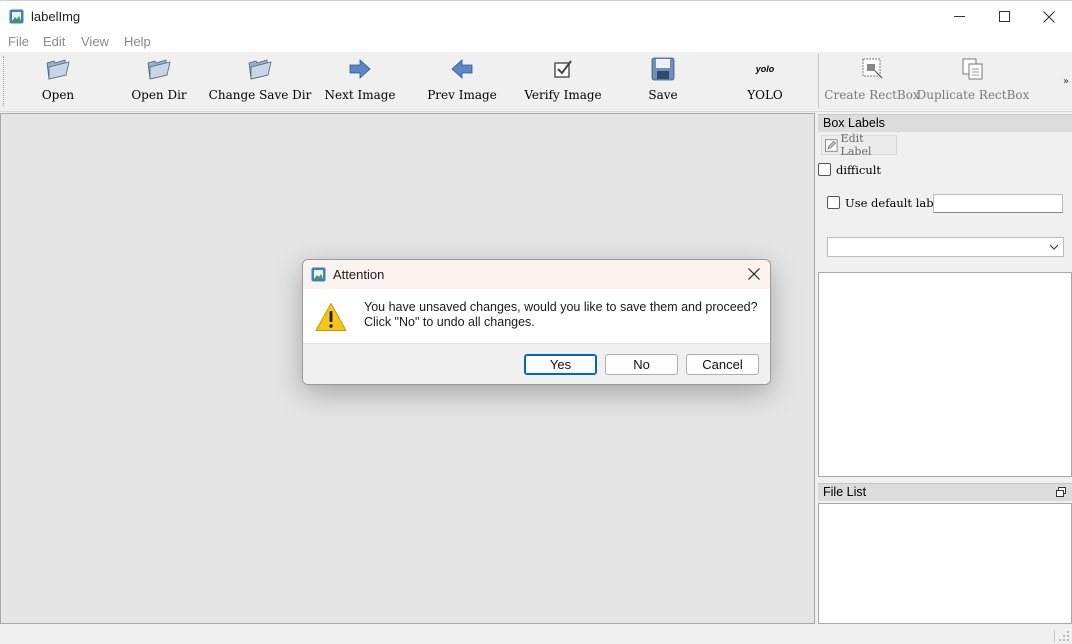  Describe the element at coordinates (563, 81) in the screenshot. I see `verify-image-button: Verify Image` at that location.